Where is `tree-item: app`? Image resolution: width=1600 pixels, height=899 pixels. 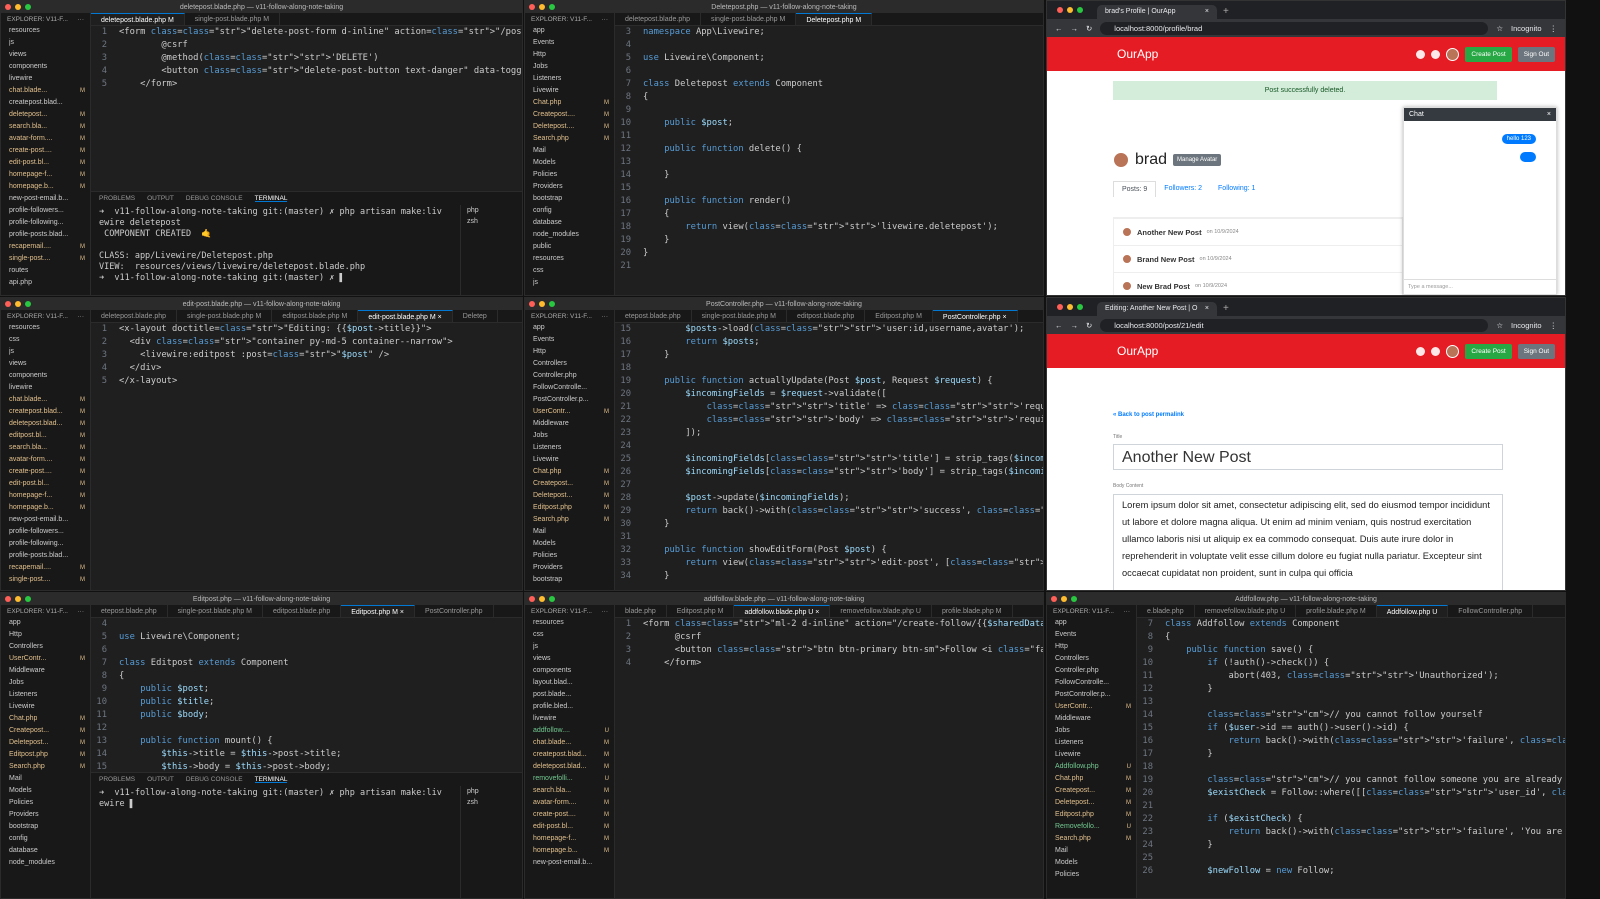
tree-item: app is located at coordinates (1091, 623).